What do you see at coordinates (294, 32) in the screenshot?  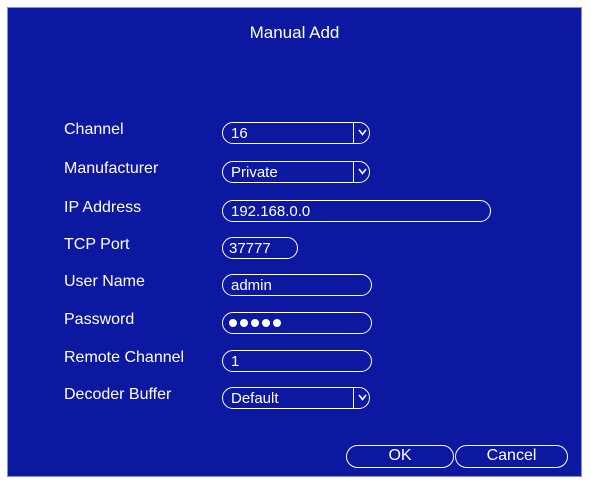 I see `dialog-title: Manual Add` at bounding box center [294, 32].